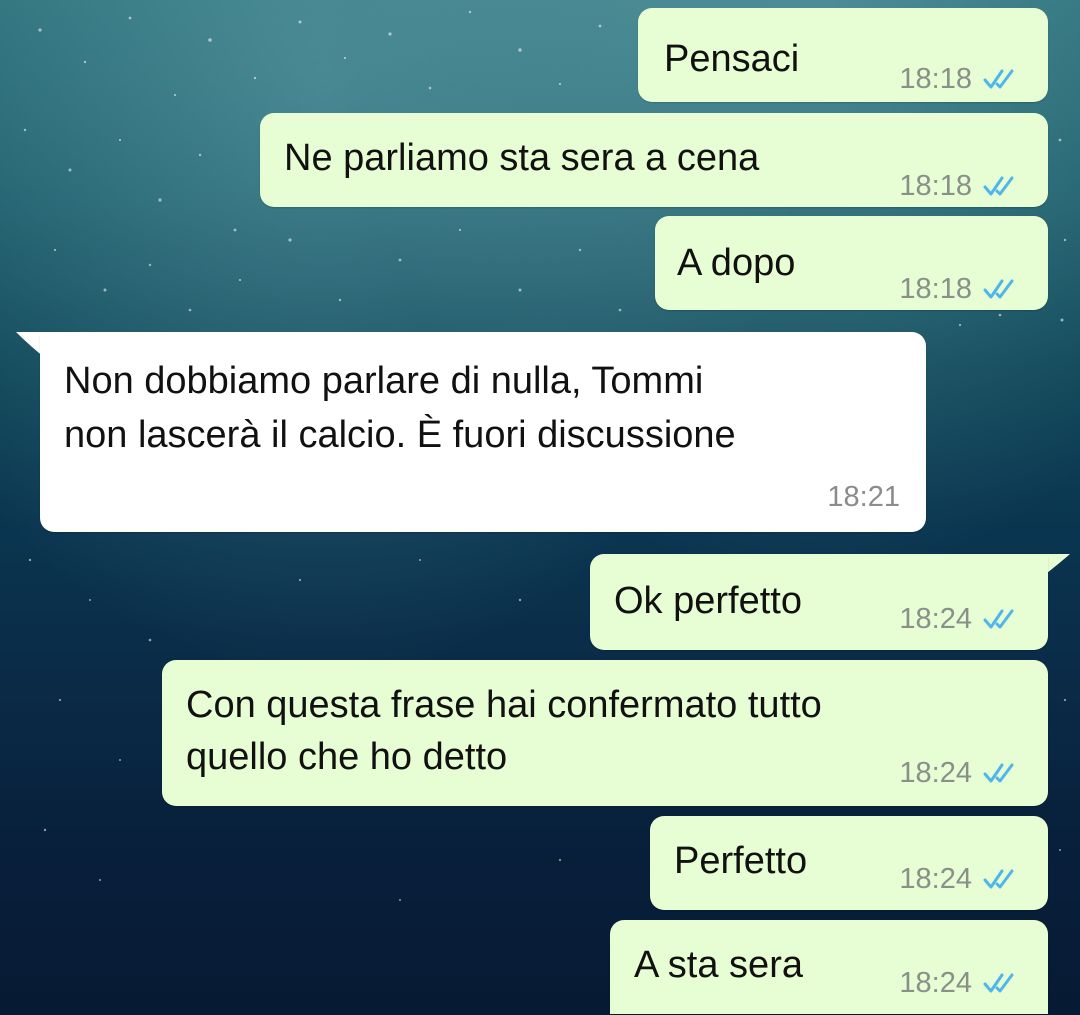 This screenshot has width=1080, height=1015. Describe the element at coordinates (829, 967) in the screenshot. I see `outgoing-message: A sta sera 18:24` at that location.